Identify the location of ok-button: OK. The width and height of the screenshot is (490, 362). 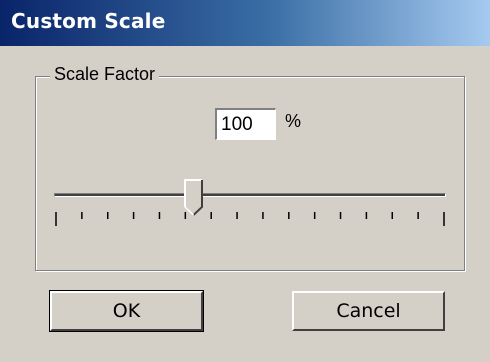
(126, 311).